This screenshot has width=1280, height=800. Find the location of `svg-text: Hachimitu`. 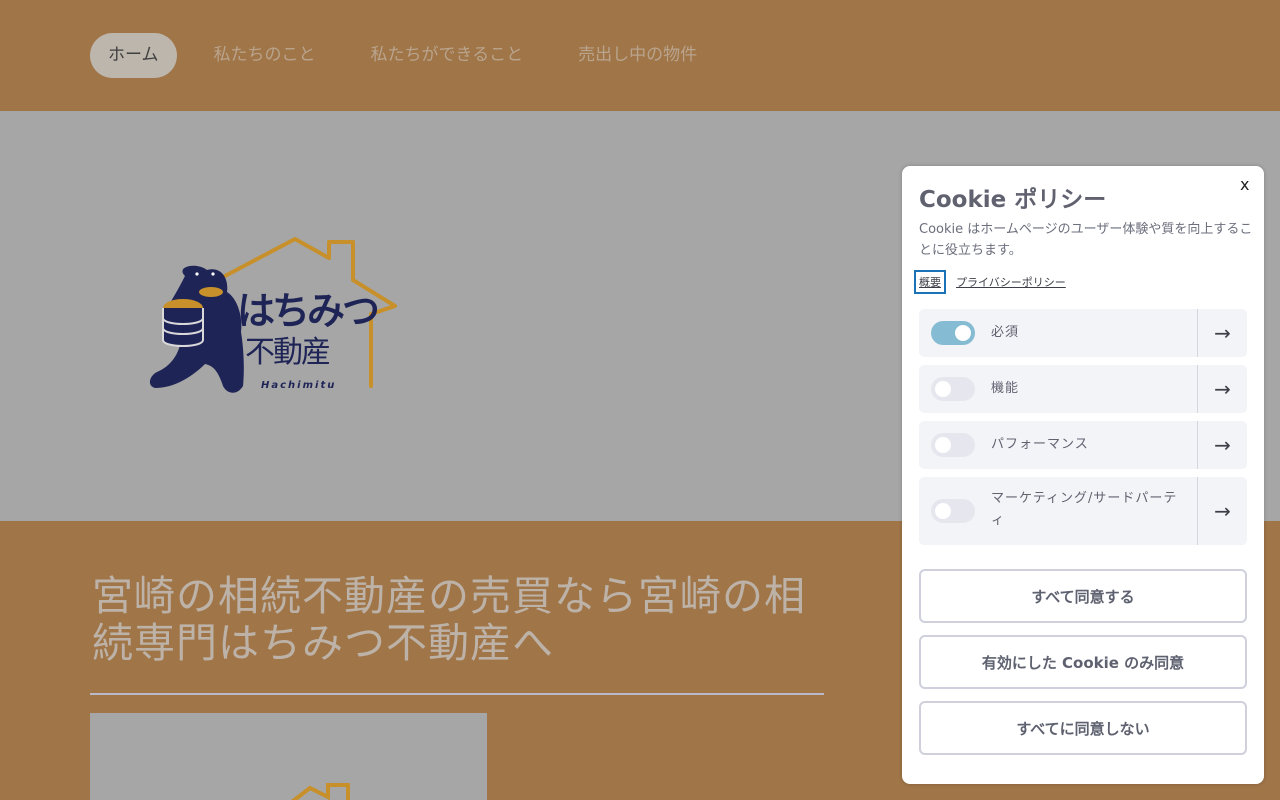

svg-text: Hachimitu is located at coordinates (298, 385).